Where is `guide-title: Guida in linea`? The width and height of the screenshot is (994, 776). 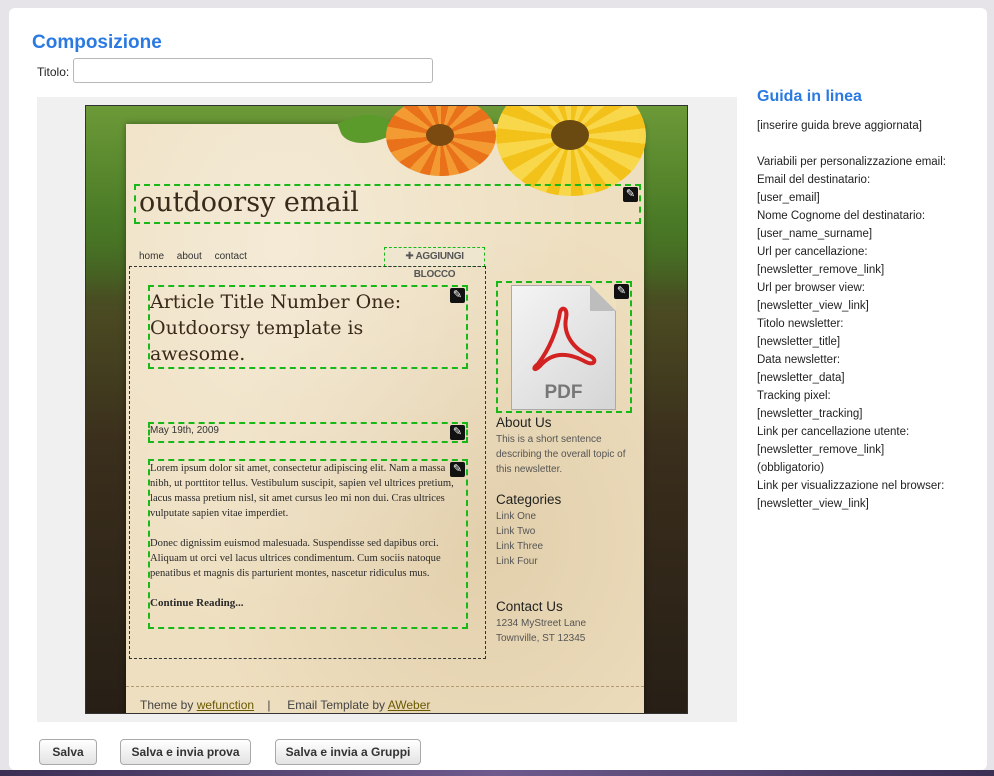
guide-title: Guida in linea is located at coordinates (809, 96).